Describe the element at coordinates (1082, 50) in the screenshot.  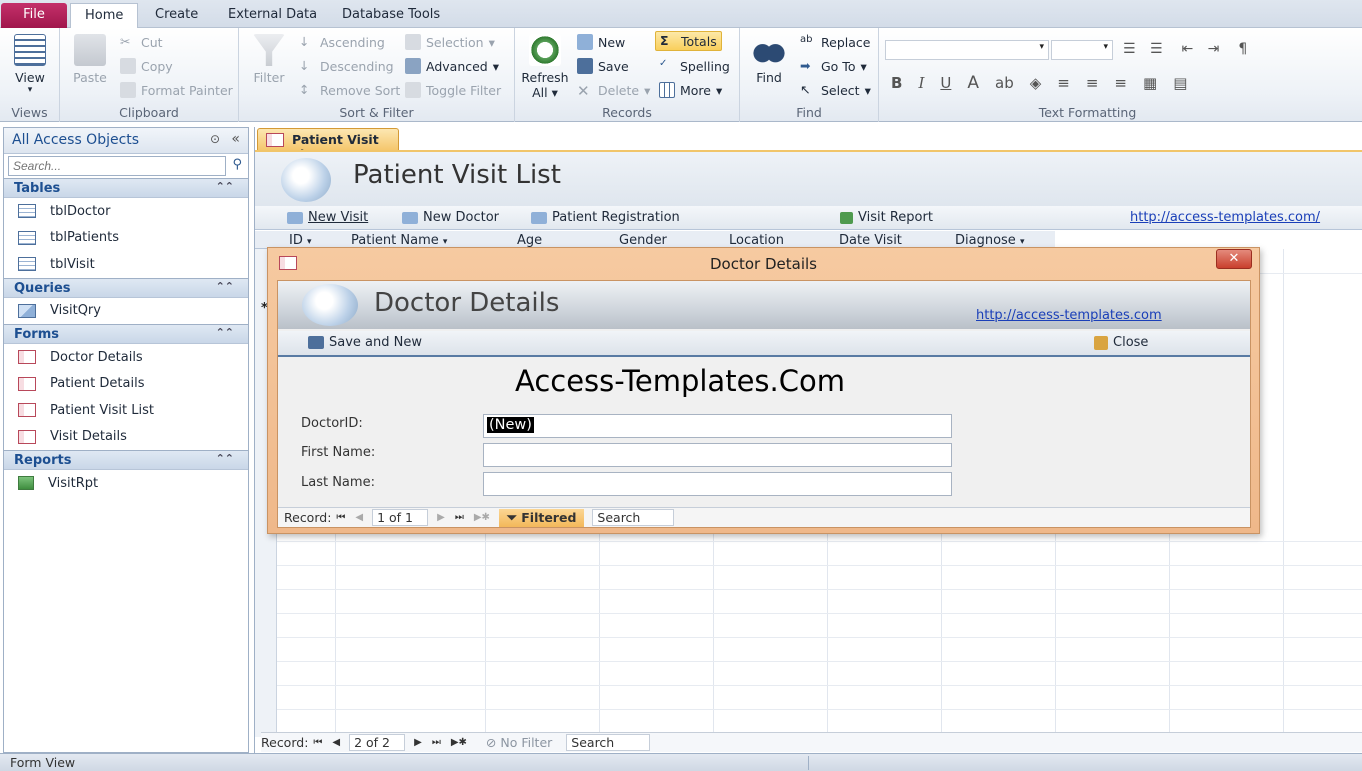
I see `font-size-select: ▾` at that location.